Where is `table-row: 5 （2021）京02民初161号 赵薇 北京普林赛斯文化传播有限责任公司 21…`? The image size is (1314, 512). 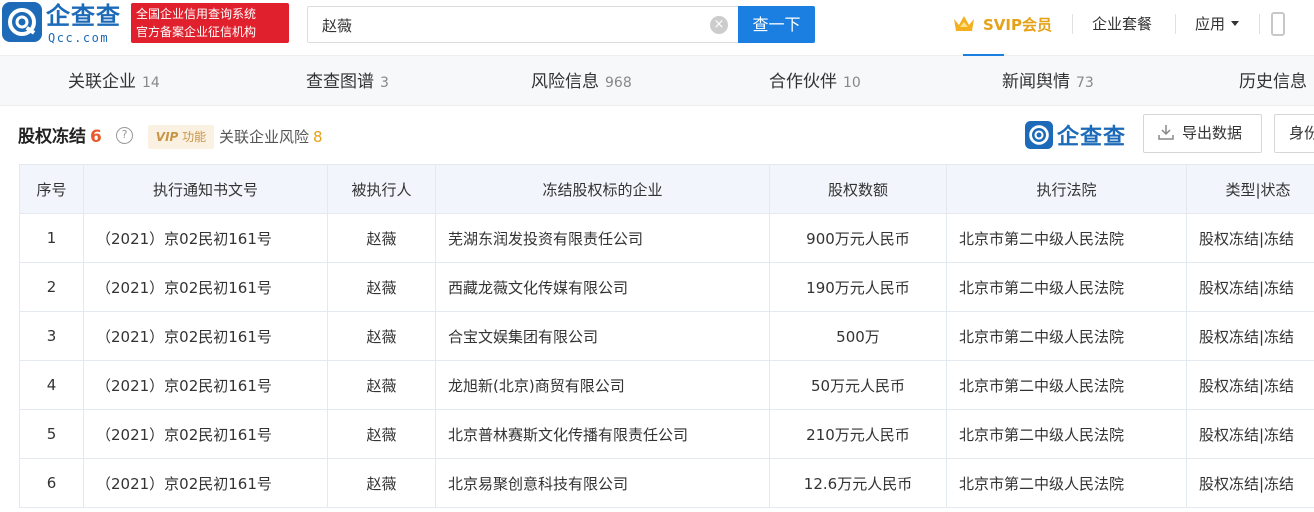 table-row: 5 （2021）京02民初161号 赵薇 北京普林赛斯文化传播有限责任公司 21… is located at coordinates (666, 434).